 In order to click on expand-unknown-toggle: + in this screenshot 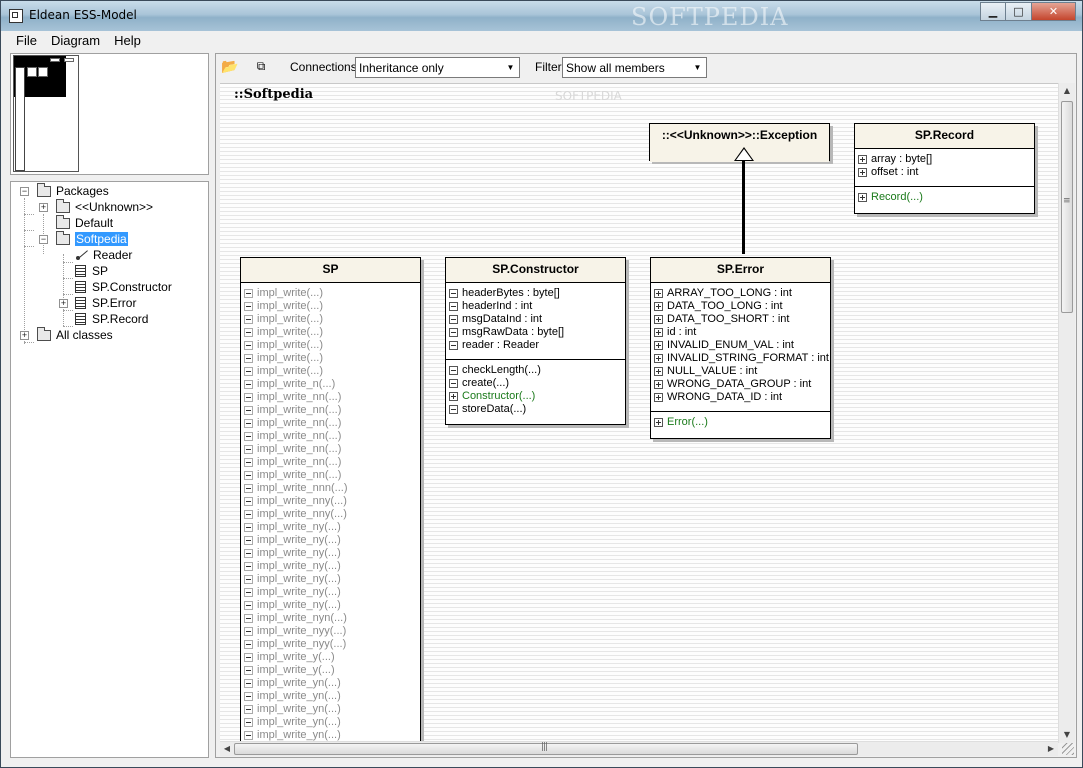, I will do `click(43, 207)`.